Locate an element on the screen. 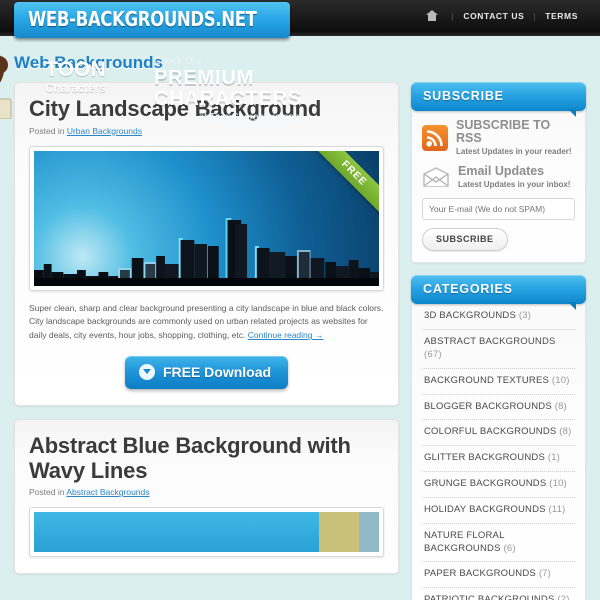  envelope-icon is located at coordinates (436, 177).